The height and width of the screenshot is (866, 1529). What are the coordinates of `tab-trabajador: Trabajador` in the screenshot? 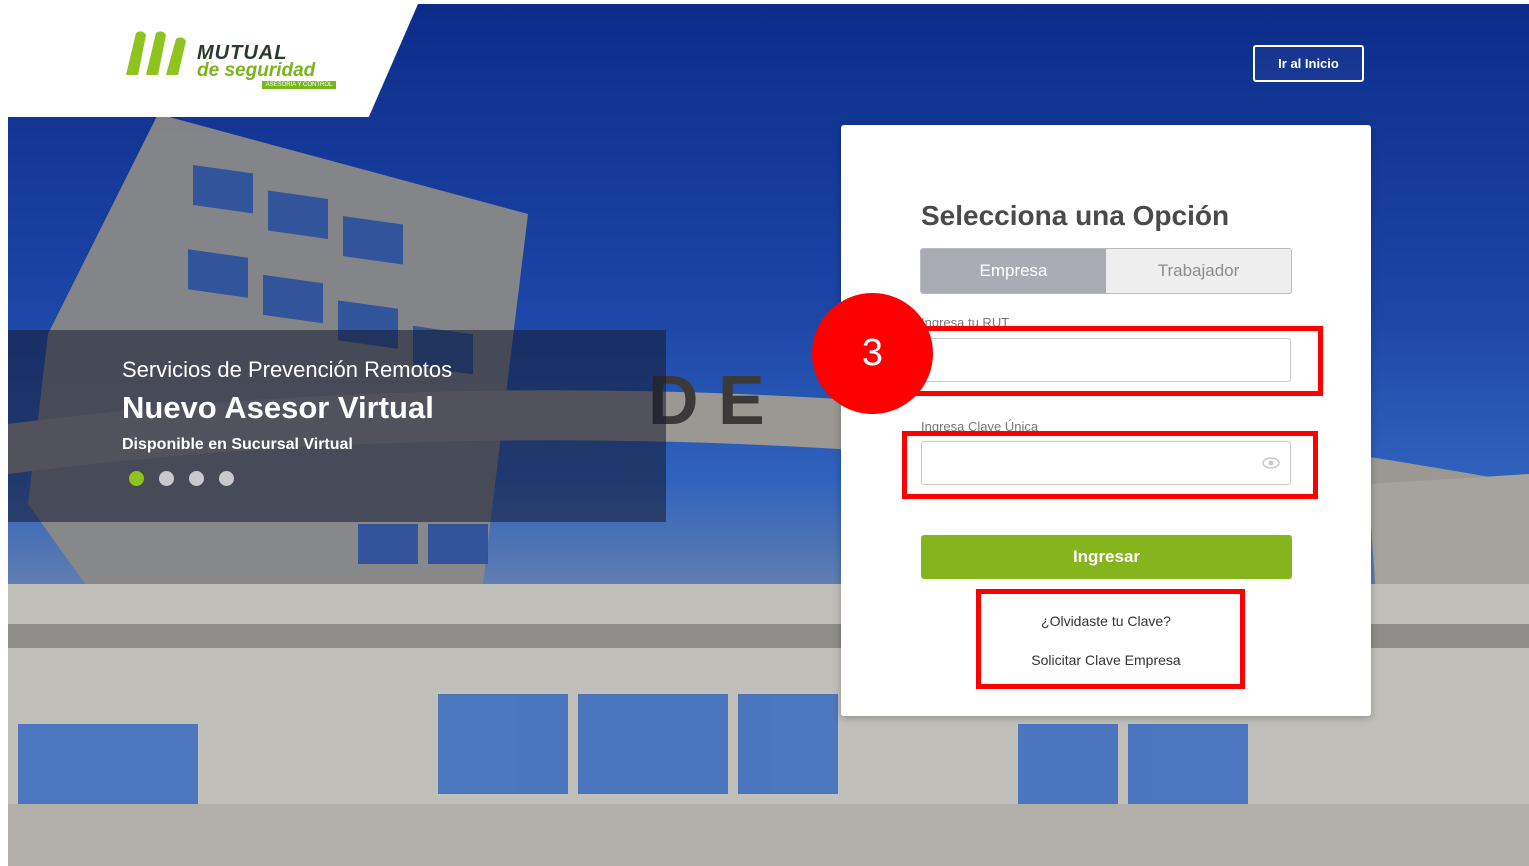 It's located at (1198, 271).